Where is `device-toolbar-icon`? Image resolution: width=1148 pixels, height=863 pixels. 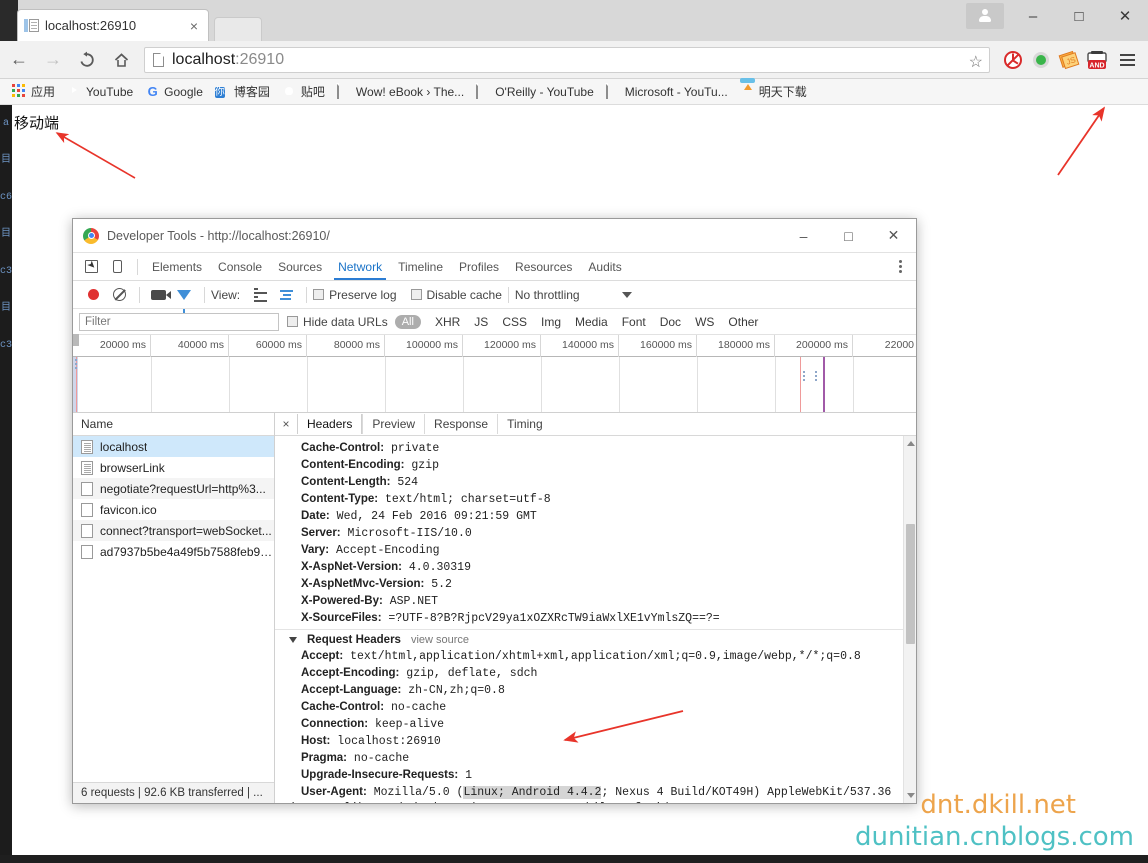
device-toolbar-icon is located at coordinates (117, 267).